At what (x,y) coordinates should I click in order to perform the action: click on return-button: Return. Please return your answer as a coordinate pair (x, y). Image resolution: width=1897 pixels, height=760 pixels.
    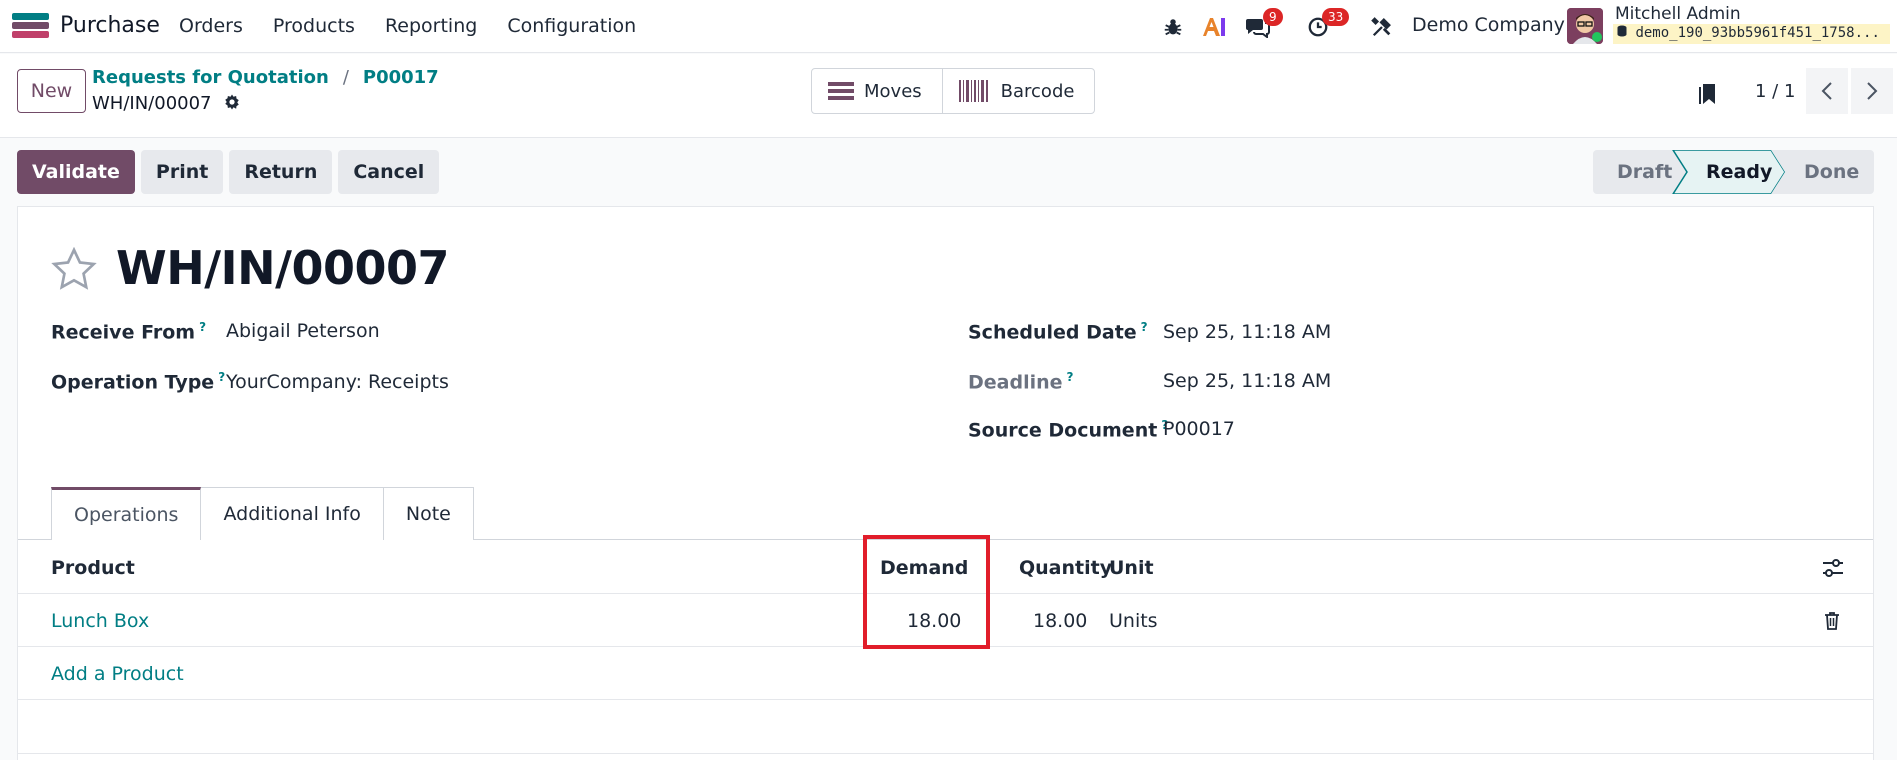
    Looking at the image, I should click on (281, 172).